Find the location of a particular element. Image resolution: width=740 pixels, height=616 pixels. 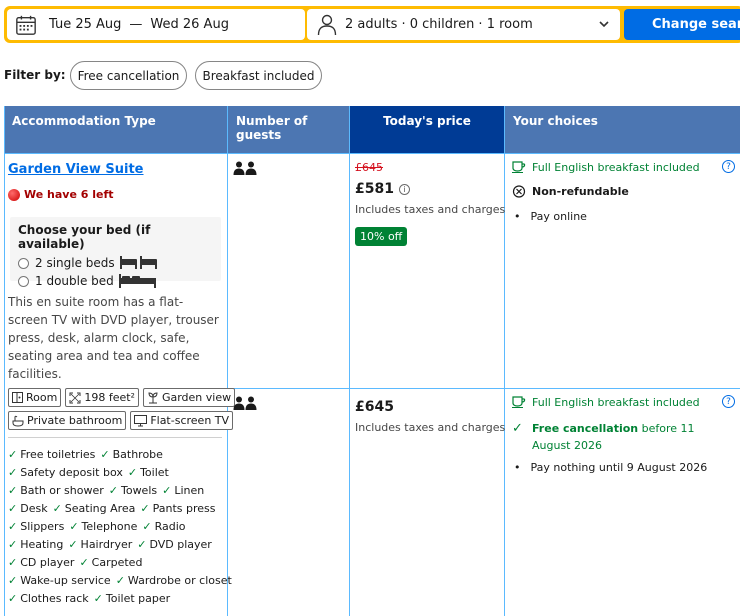

occupancy-selector: 2 adults · 0 children · 1 room is located at coordinates (463, 24).